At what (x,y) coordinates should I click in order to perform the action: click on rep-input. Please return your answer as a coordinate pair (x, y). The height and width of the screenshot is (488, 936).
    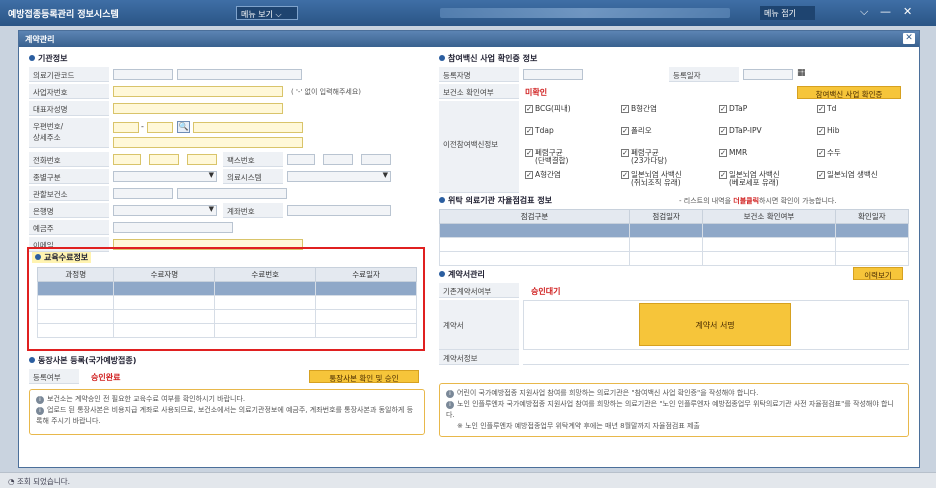
    Looking at the image, I should click on (198, 108).